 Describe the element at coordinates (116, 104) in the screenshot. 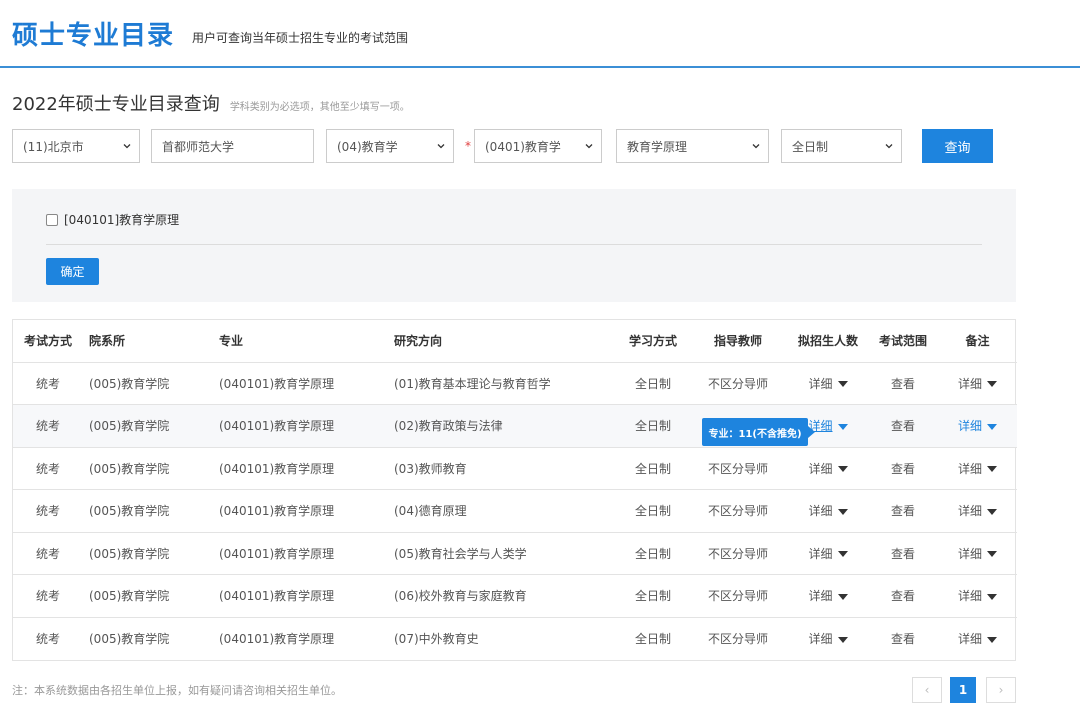

I see `query-title: 2022年硕士专业目录查询` at that location.